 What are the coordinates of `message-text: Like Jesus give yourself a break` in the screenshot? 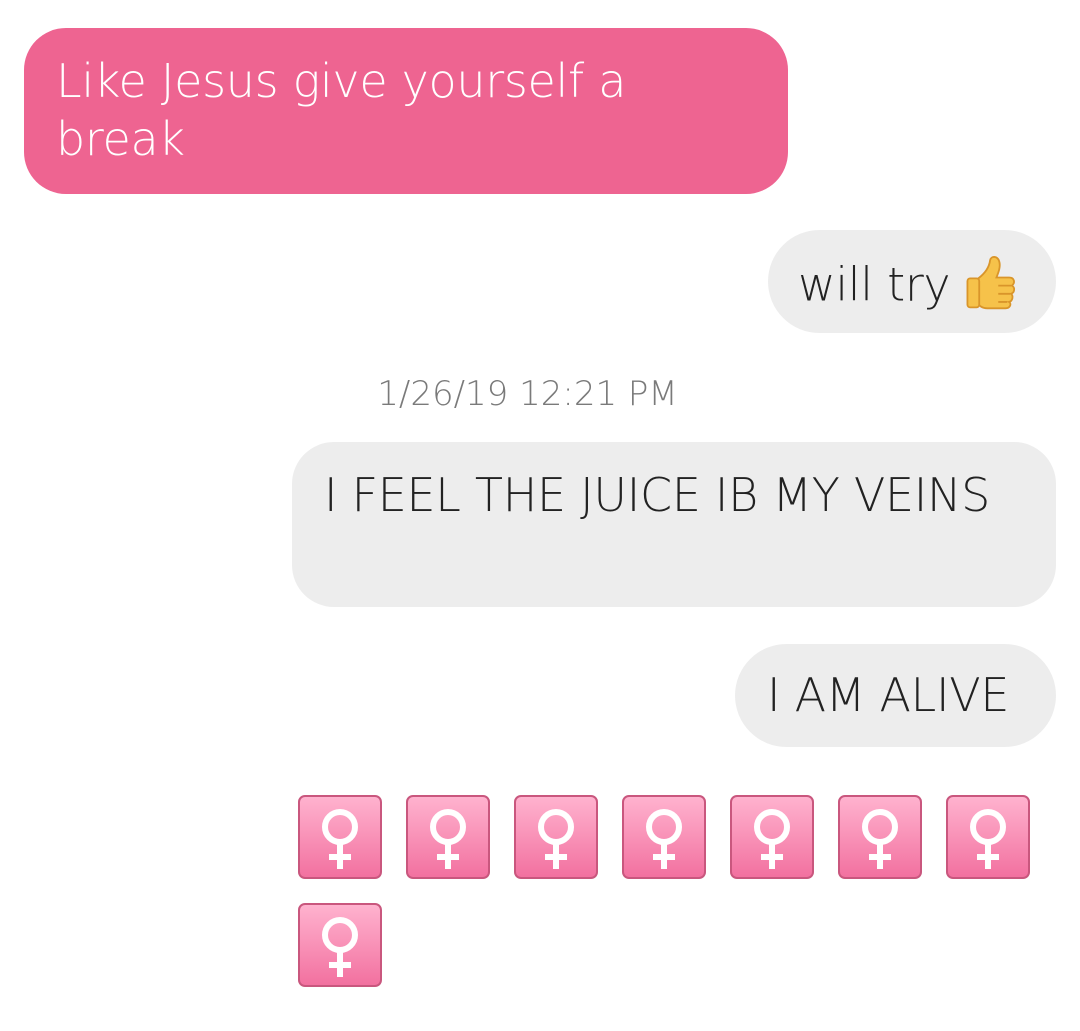 It's located at (341, 110).